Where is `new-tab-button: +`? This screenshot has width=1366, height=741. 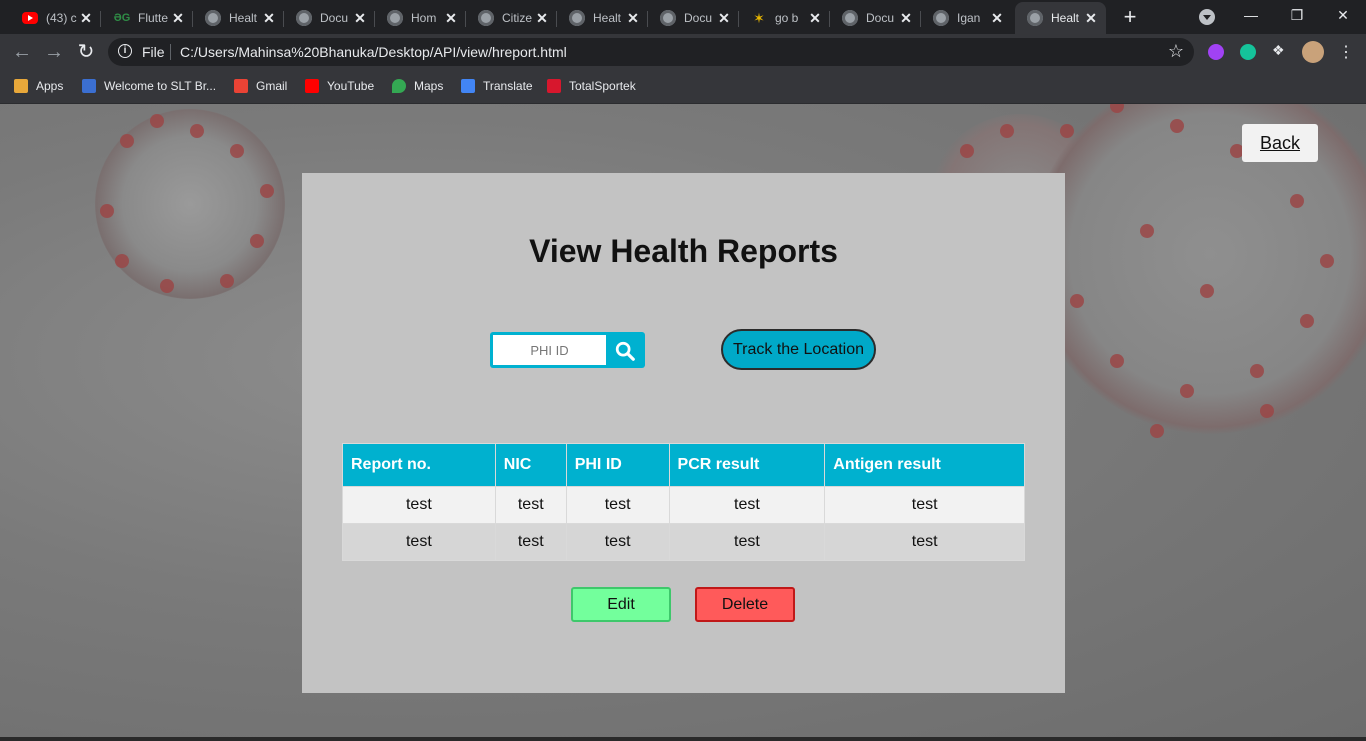
new-tab-button: + is located at coordinates (1130, 18).